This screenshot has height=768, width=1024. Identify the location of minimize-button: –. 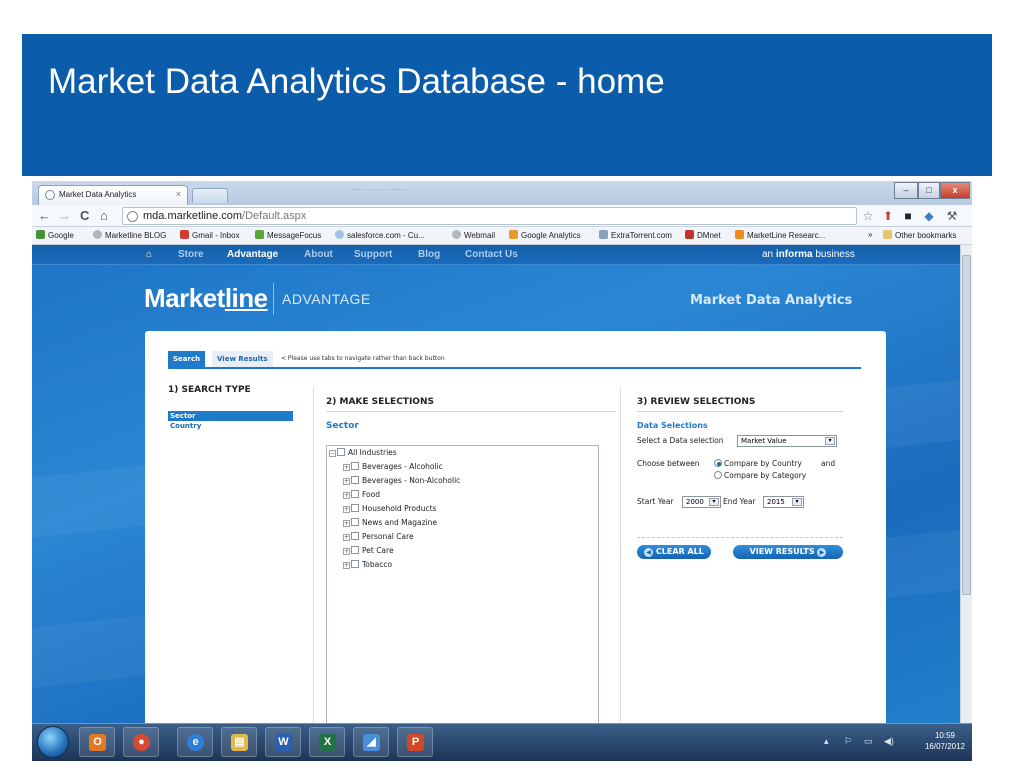
(906, 190).